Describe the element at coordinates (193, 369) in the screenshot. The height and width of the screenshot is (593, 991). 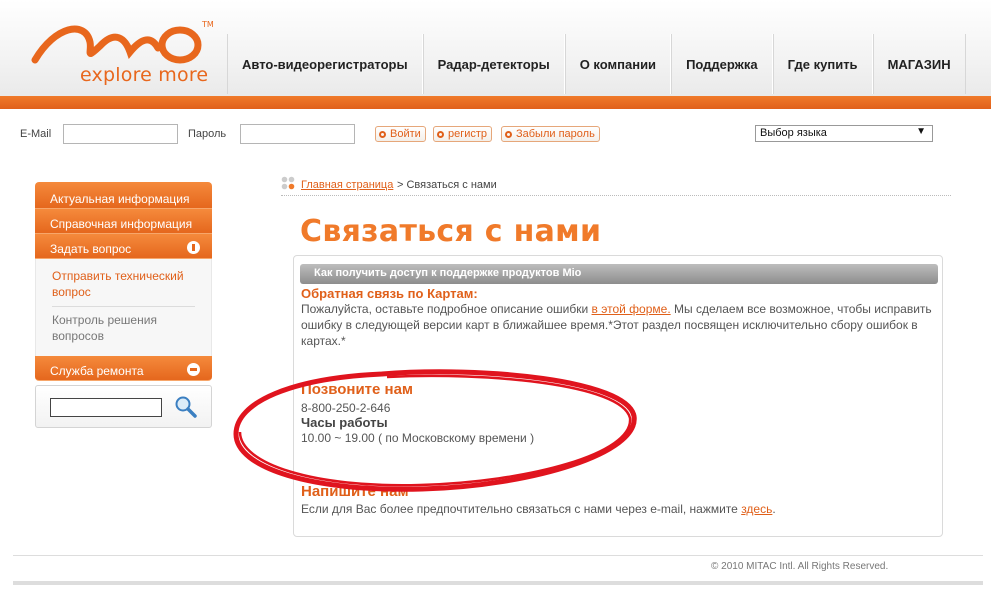
I see `collapse-icon` at that location.